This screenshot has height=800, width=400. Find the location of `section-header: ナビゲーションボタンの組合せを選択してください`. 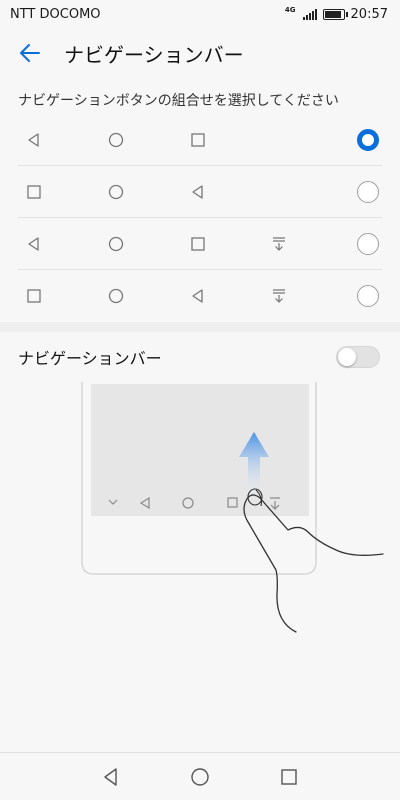

section-header: ナビゲーションボタンの組合せを選択してください is located at coordinates (178, 101).